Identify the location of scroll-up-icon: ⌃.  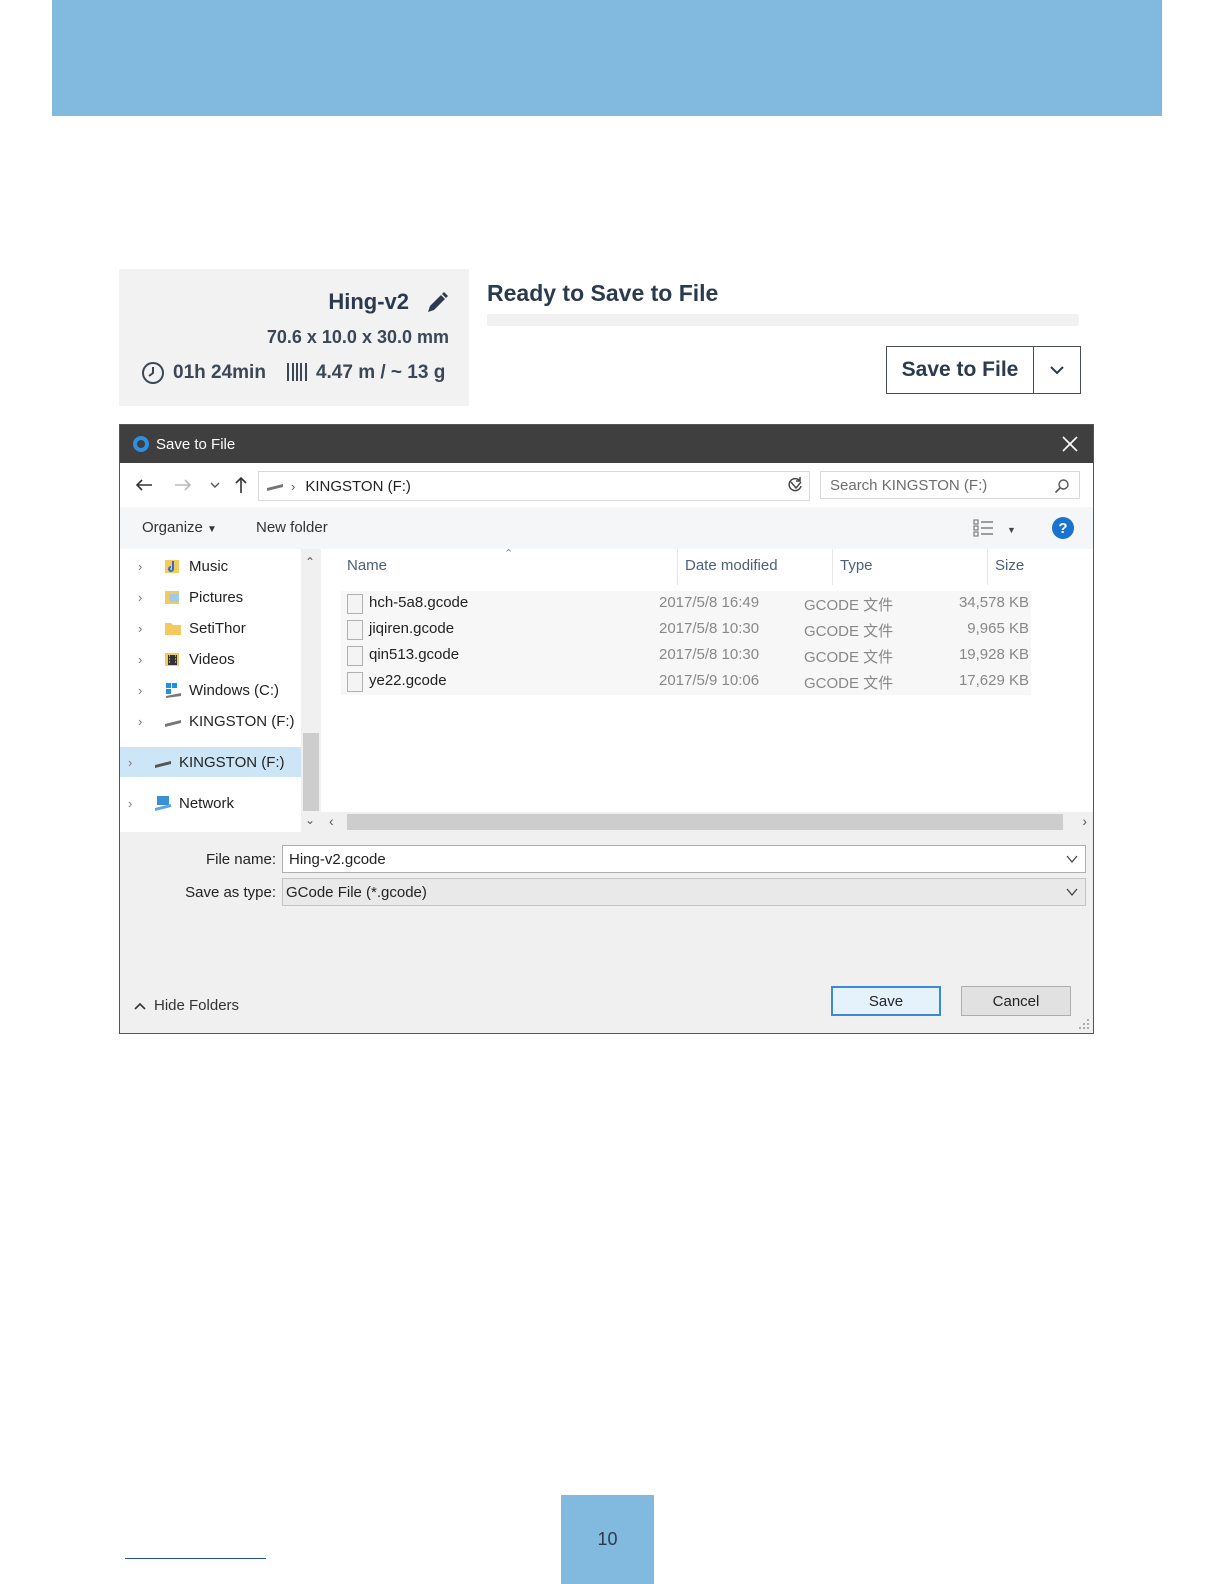
(310, 562).